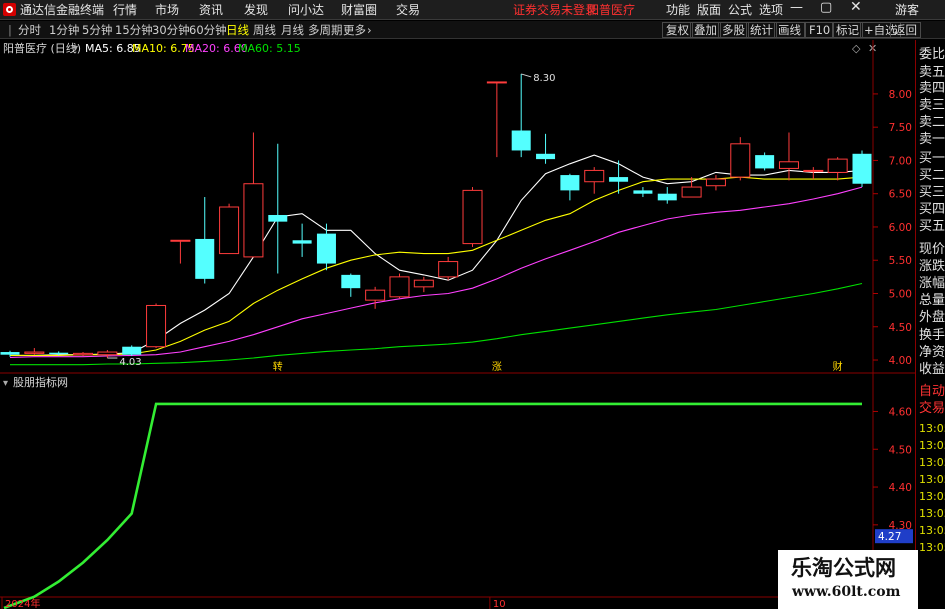 This screenshot has width=945, height=609. I want to click on panel-label-price: 现价, so click(932, 249).